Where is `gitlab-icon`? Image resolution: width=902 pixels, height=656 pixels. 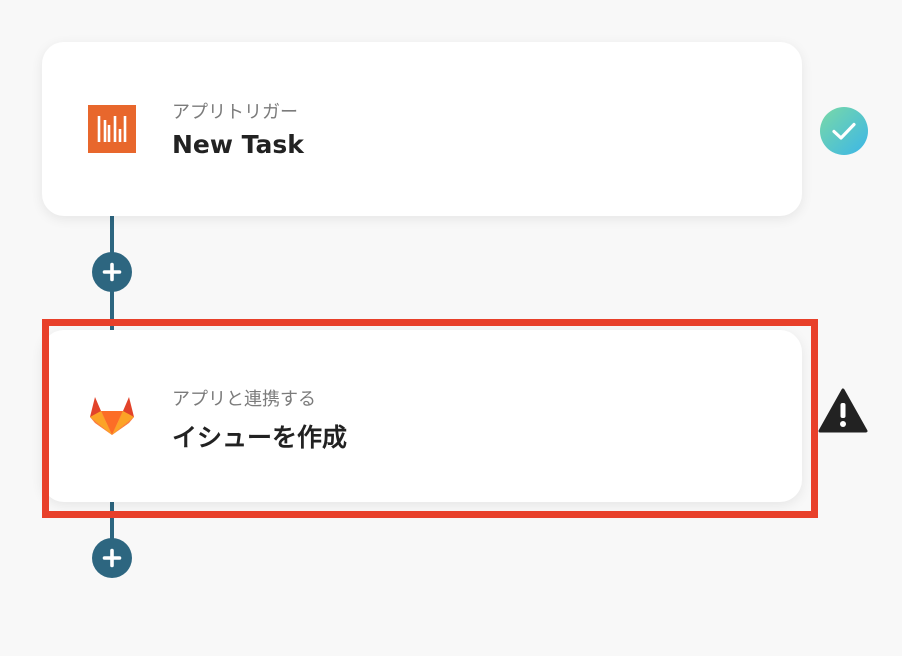
gitlab-icon is located at coordinates (112, 415).